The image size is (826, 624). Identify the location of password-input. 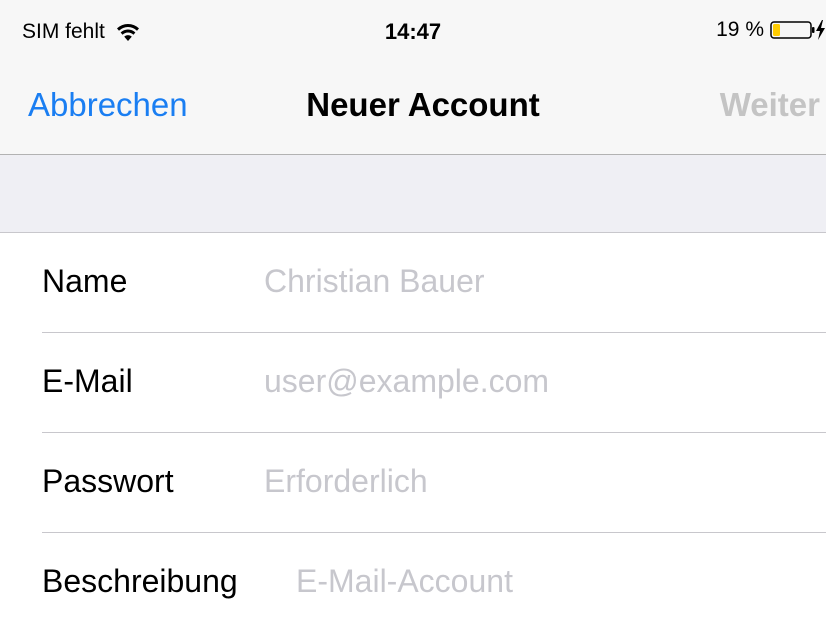
(524, 481).